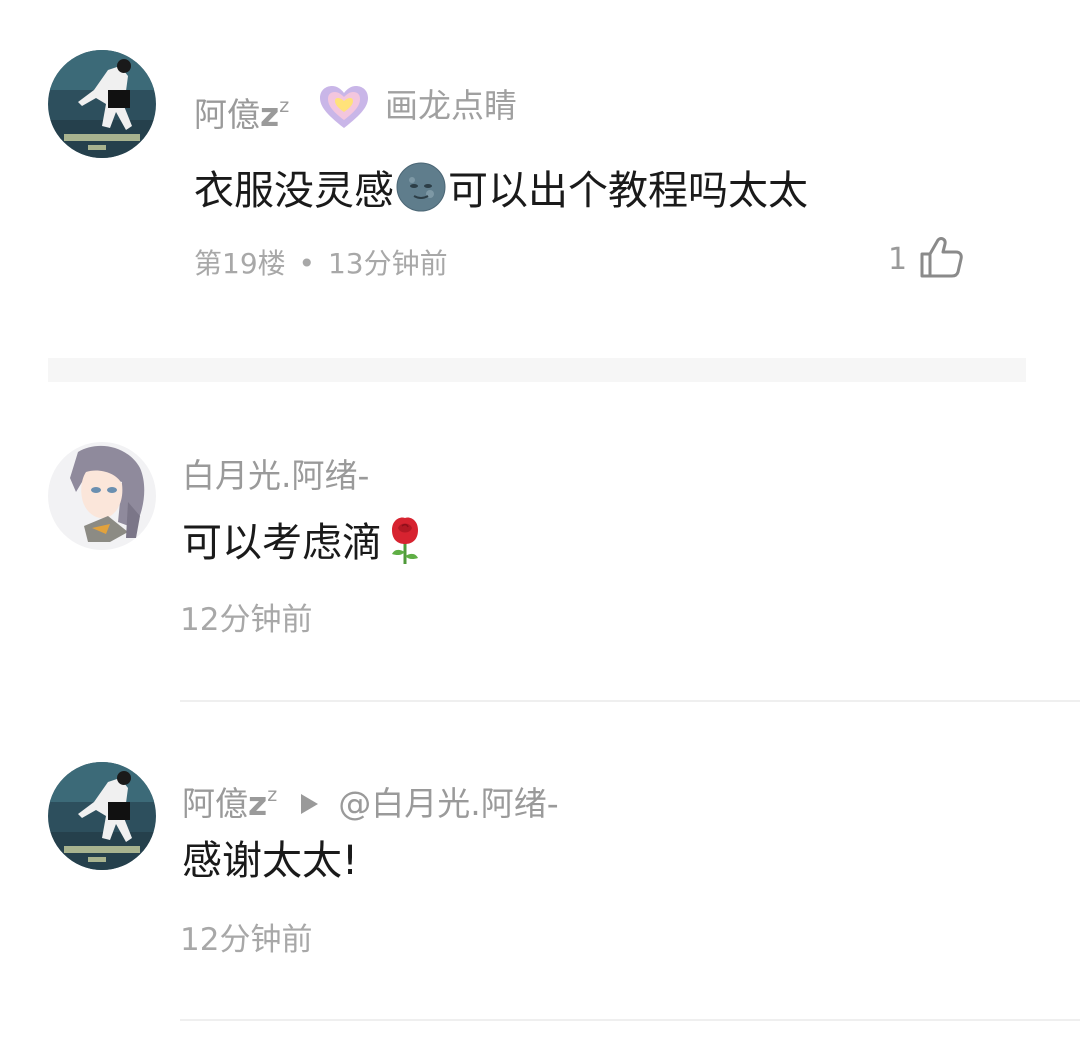 The height and width of the screenshot is (1044, 1080). What do you see at coordinates (344, 109) in the screenshot?
I see `heart-badge-icon` at bounding box center [344, 109].